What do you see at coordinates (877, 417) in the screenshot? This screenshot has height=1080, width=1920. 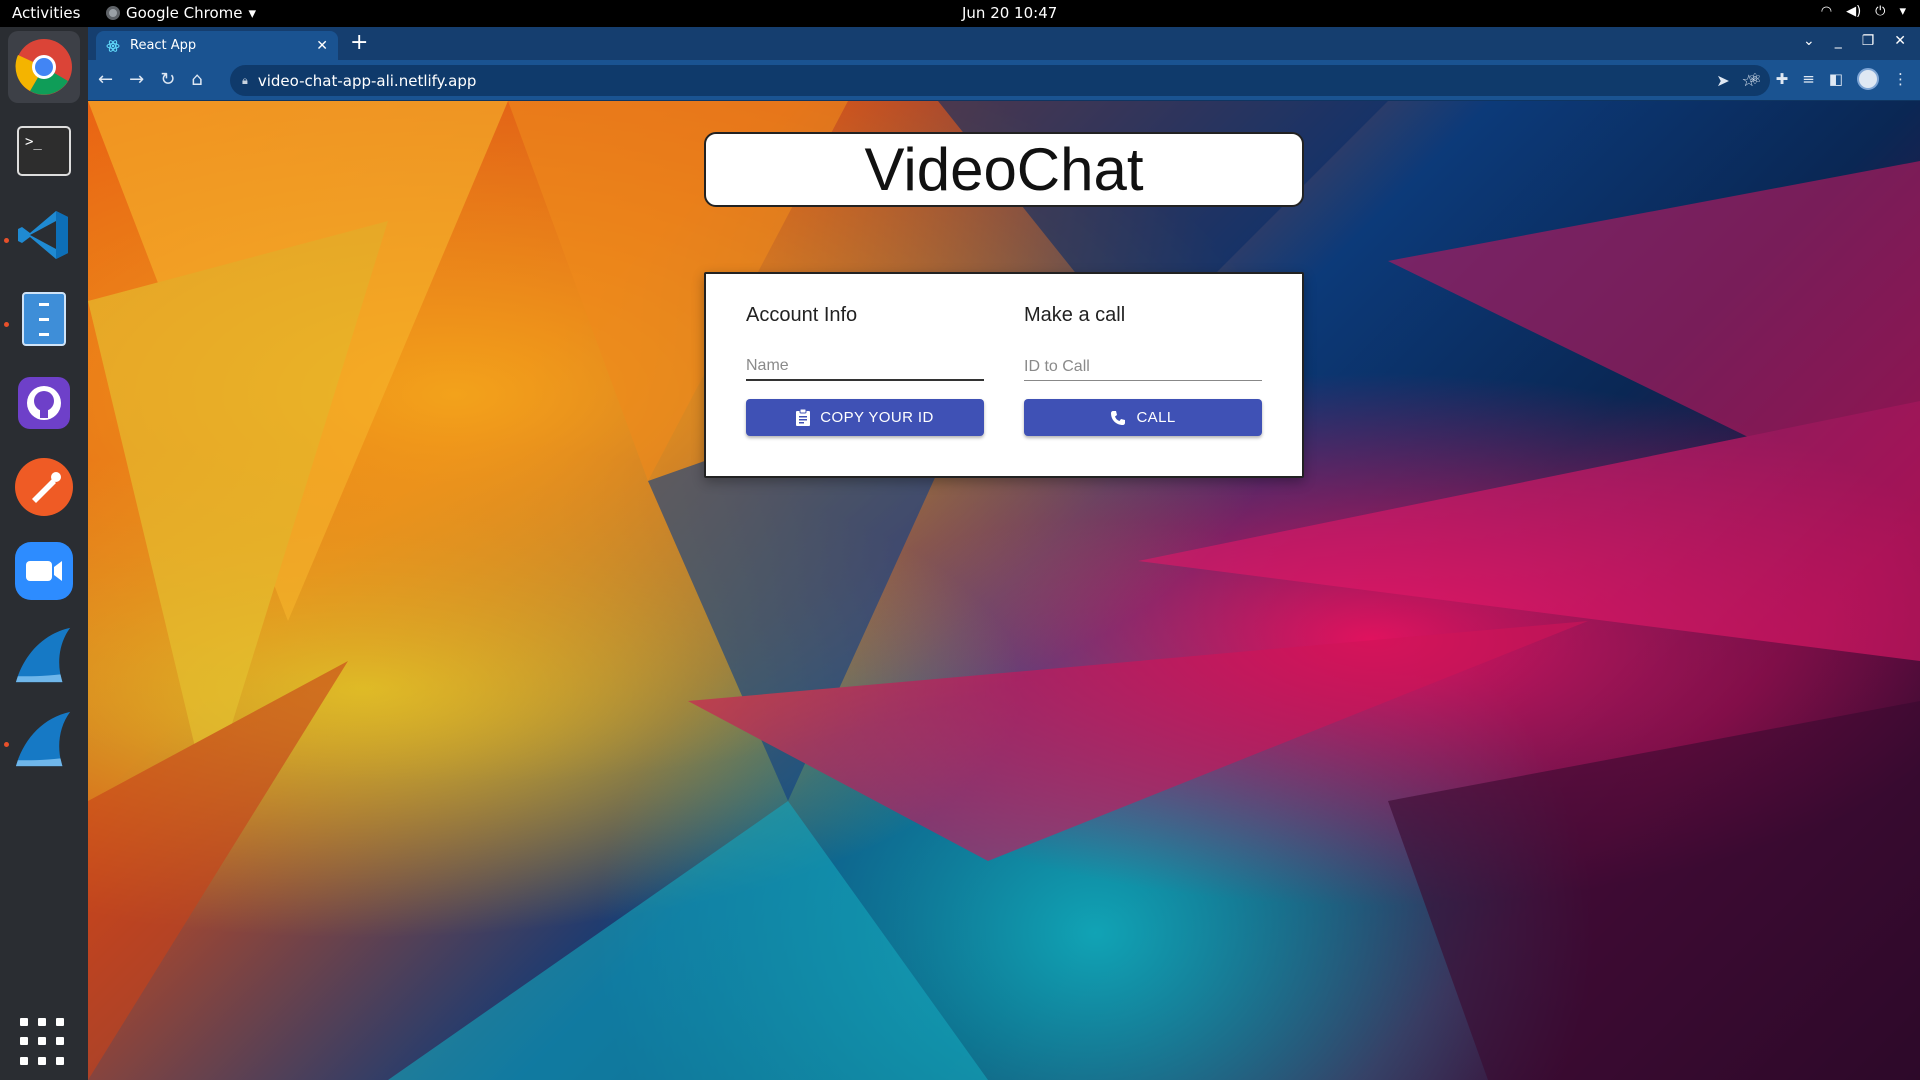 I see `copy-id-label: COPY YOUR ID` at bounding box center [877, 417].